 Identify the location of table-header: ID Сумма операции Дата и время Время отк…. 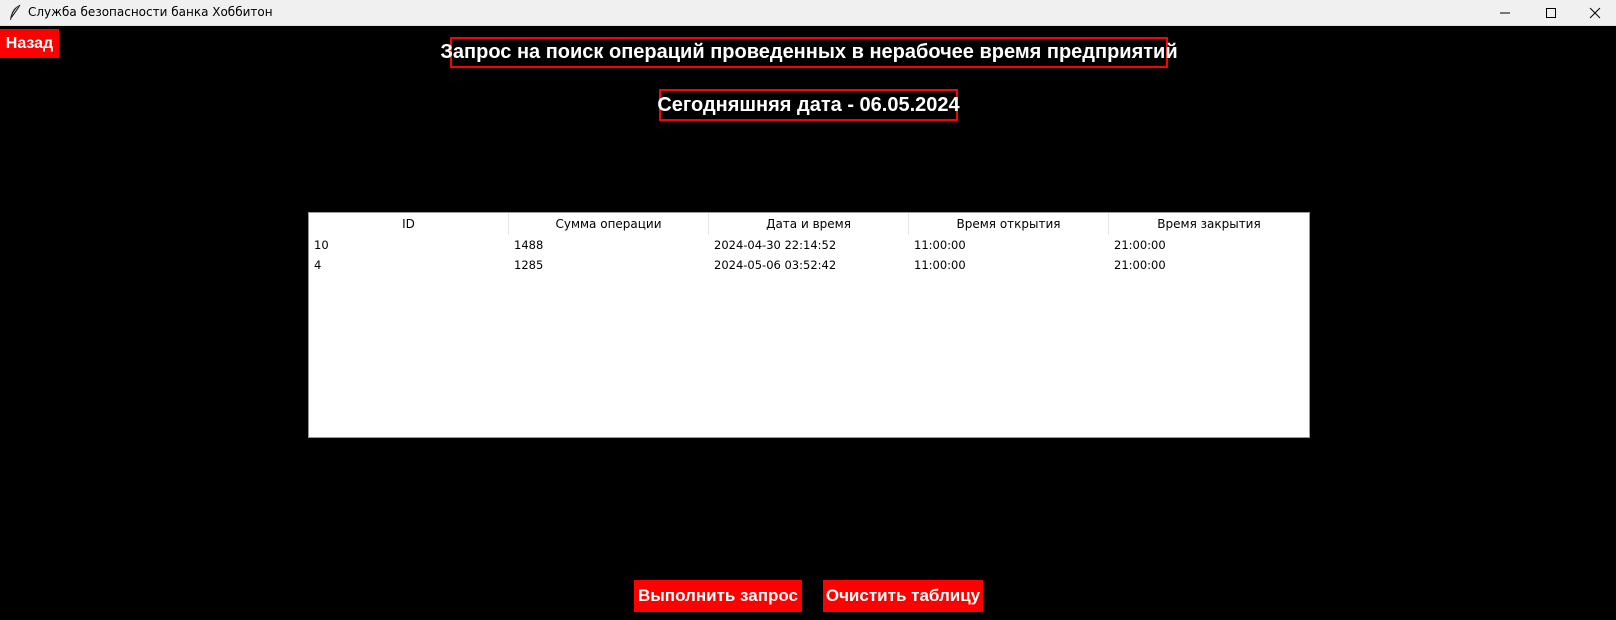
(809, 224).